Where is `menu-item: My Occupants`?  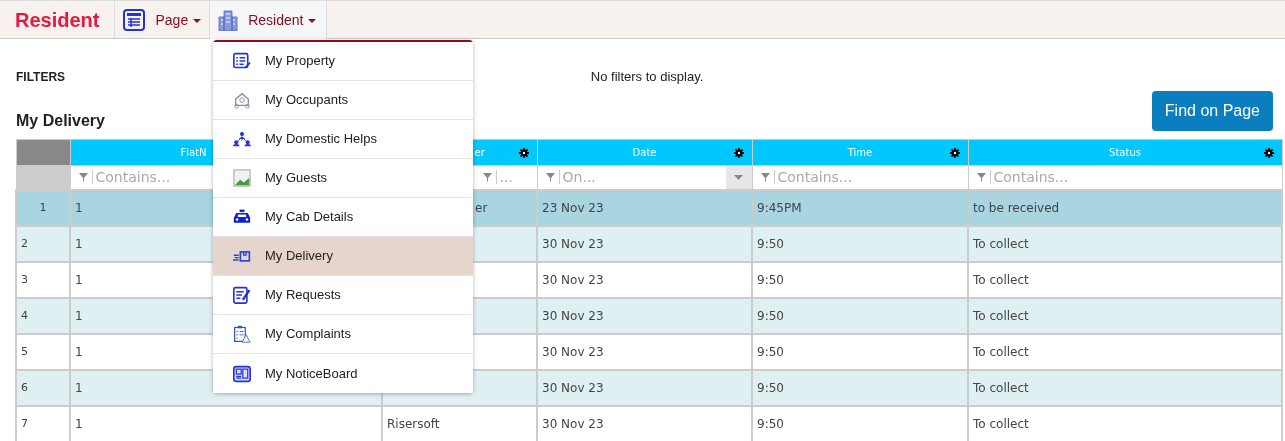
menu-item: My Occupants is located at coordinates (343, 100).